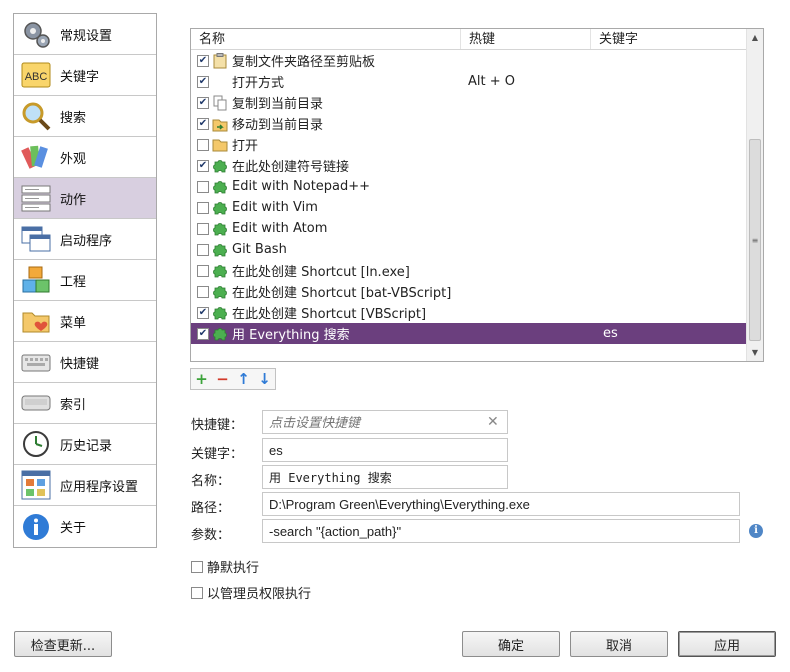 This screenshot has width=790, height=672. What do you see at coordinates (477, 123) in the screenshot?
I see `table-row: ✔ 移动到当前目录` at bounding box center [477, 123].